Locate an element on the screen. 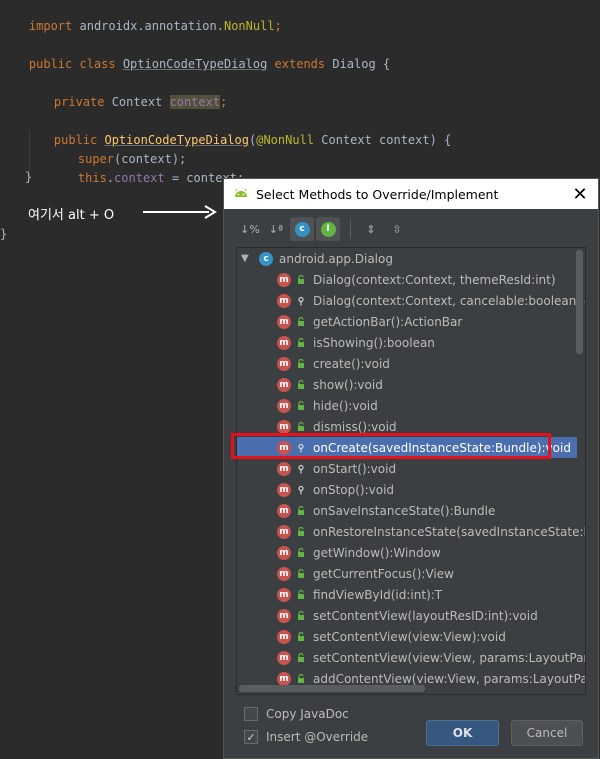 The width and height of the screenshot is (600, 759). method-row: m create():void is located at coordinates (407, 363).